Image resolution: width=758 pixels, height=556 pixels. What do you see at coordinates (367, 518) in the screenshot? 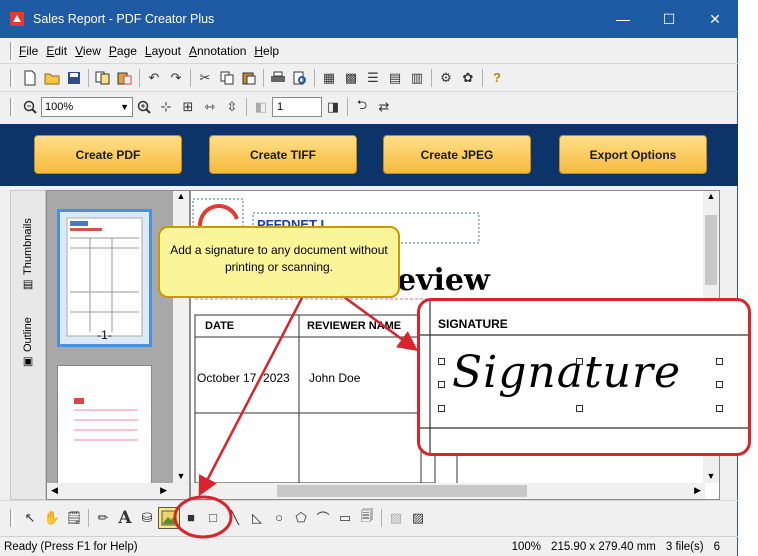
I see `note-icon: 🗐` at bounding box center [367, 518].